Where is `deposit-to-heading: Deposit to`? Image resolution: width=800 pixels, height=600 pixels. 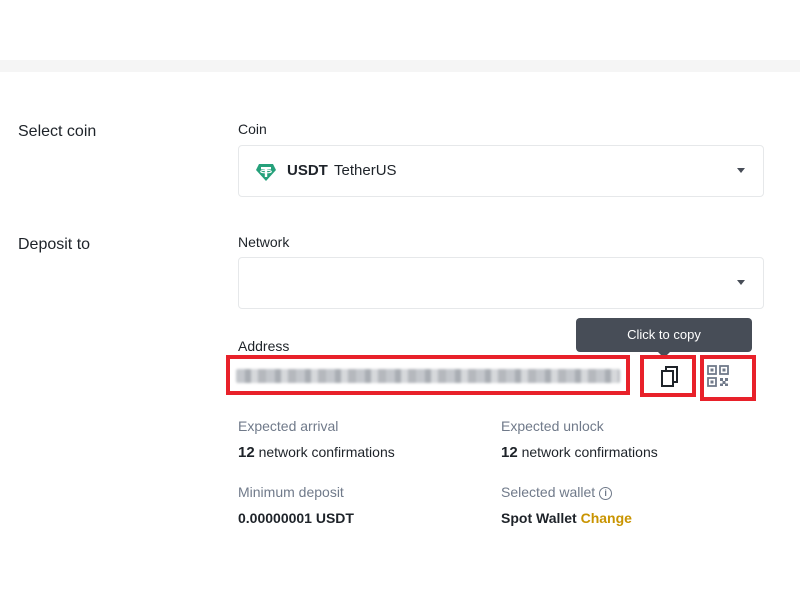
deposit-to-heading: Deposit to is located at coordinates (54, 244).